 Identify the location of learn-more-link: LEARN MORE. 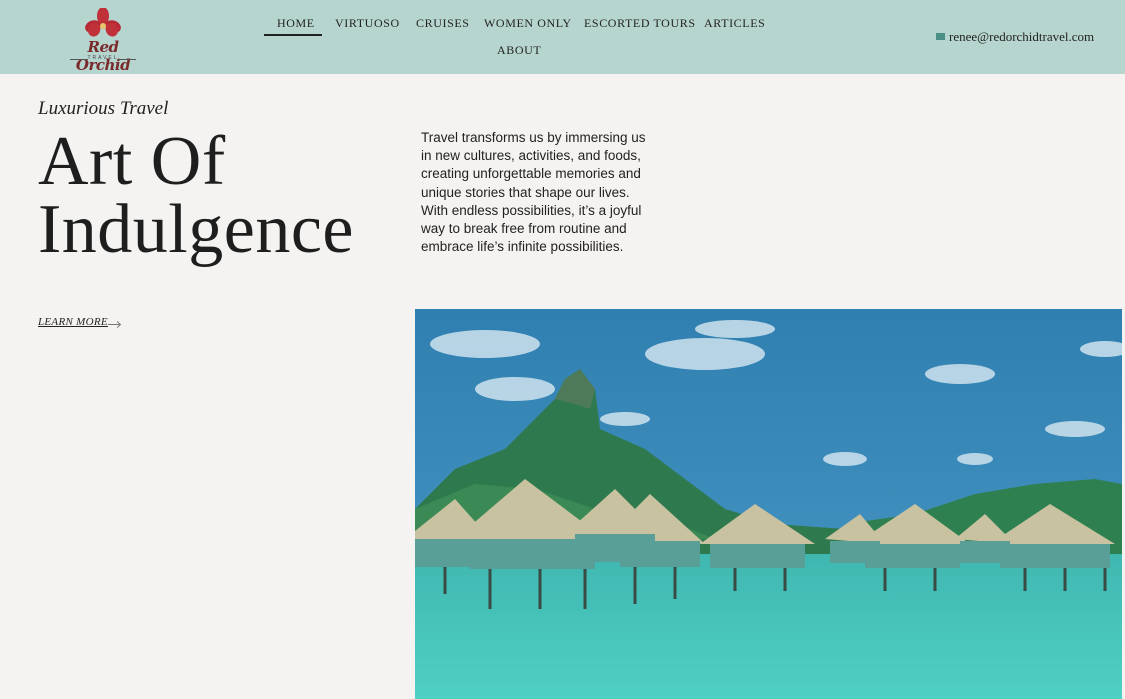
(73, 322).